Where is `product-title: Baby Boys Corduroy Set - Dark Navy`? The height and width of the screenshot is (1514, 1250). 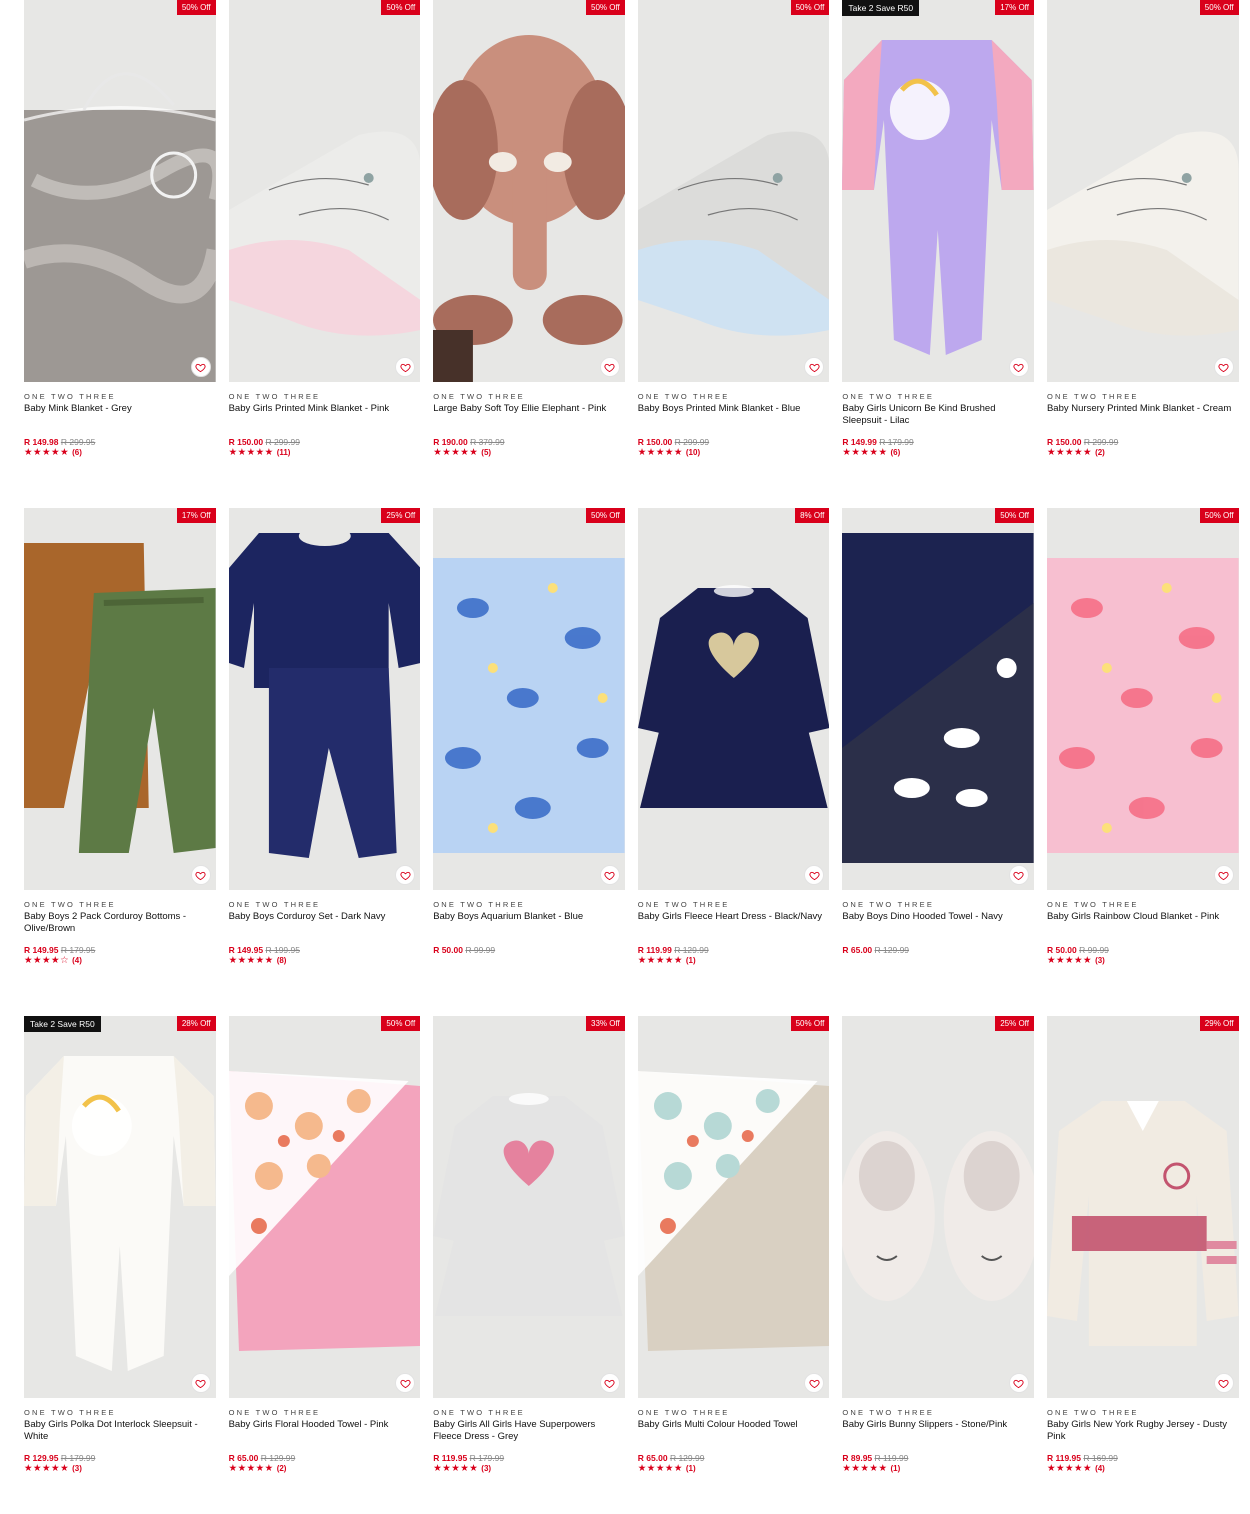
product-title: Baby Boys Corduroy Set - Dark Navy is located at coordinates (325, 928).